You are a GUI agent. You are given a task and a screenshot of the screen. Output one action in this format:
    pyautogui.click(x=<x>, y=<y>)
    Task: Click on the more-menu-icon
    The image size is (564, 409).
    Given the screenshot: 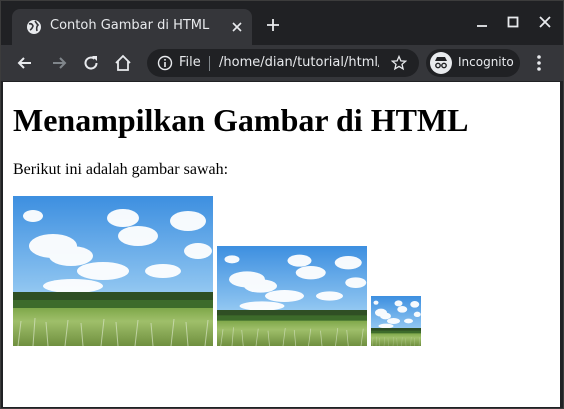 What is the action you would take?
    pyautogui.click(x=539, y=63)
    